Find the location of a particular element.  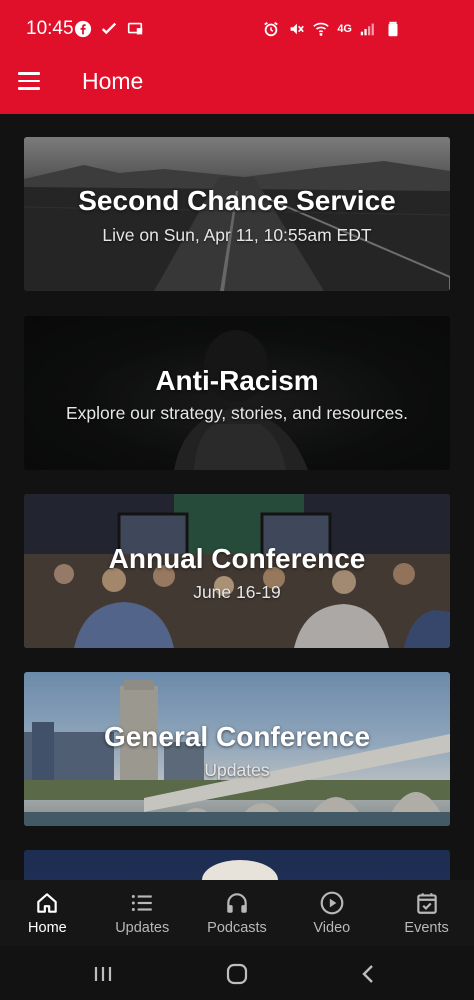

mute-icon is located at coordinates (297, 29).